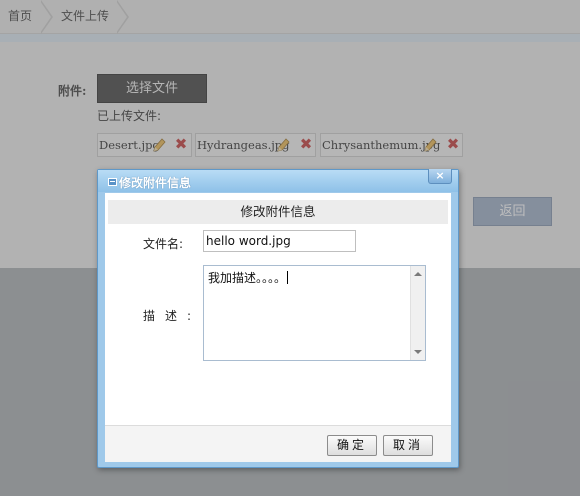  I want to click on filename-label: 文件名:, so click(163, 244).